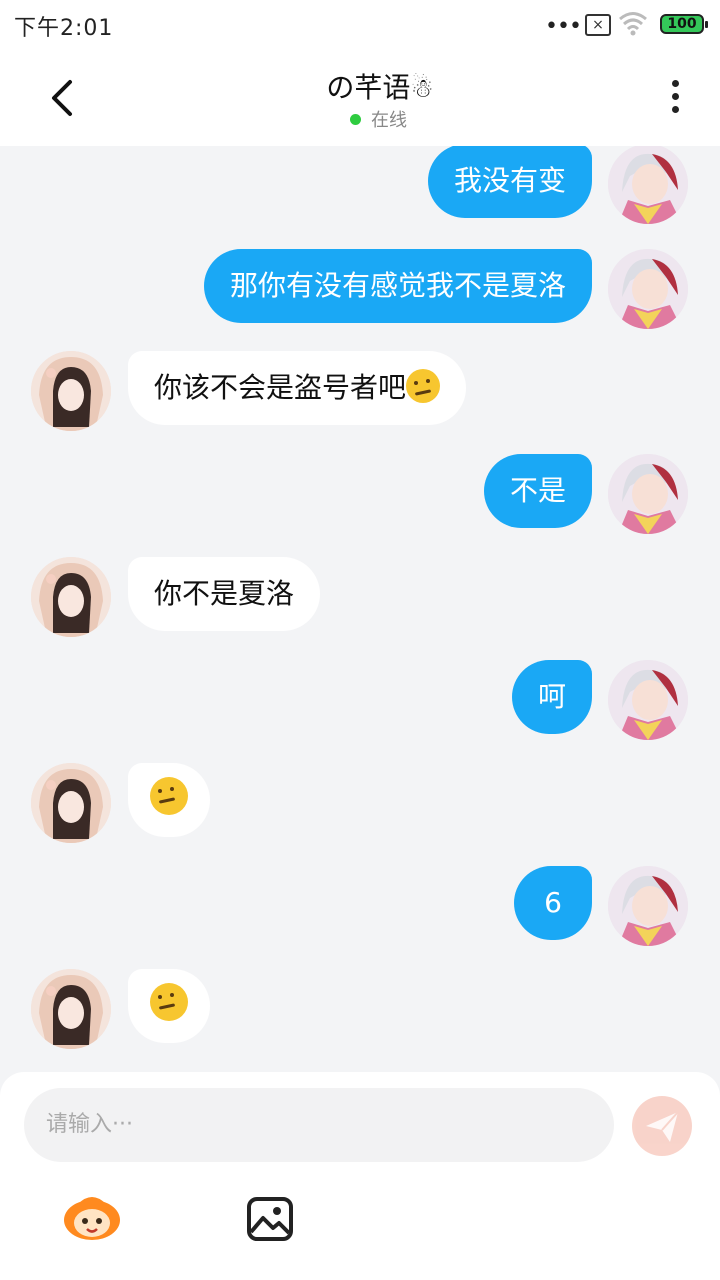 The image size is (720, 1280). Describe the element at coordinates (675, 100) in the screenshot. I see `more-options-button` at that location.